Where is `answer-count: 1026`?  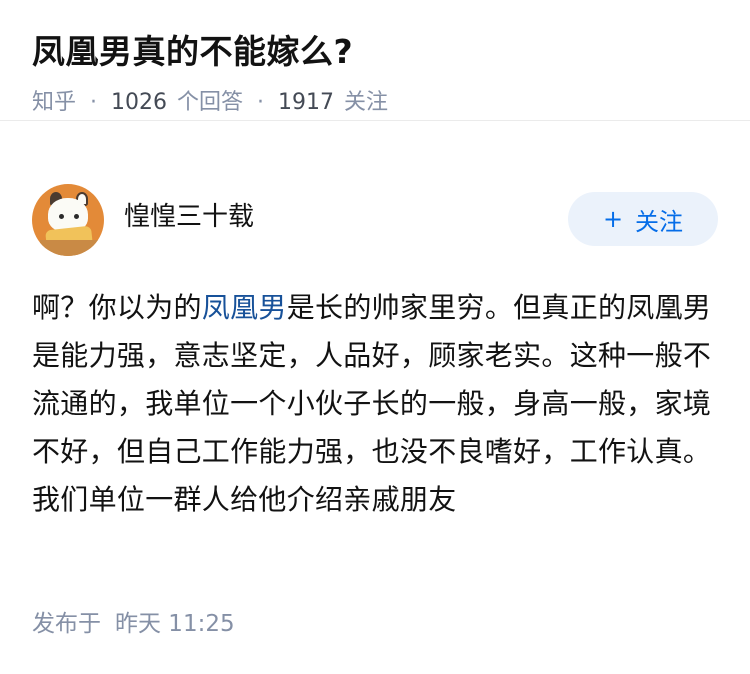 answer-count: 1026 is located at coordinates (139, 102).